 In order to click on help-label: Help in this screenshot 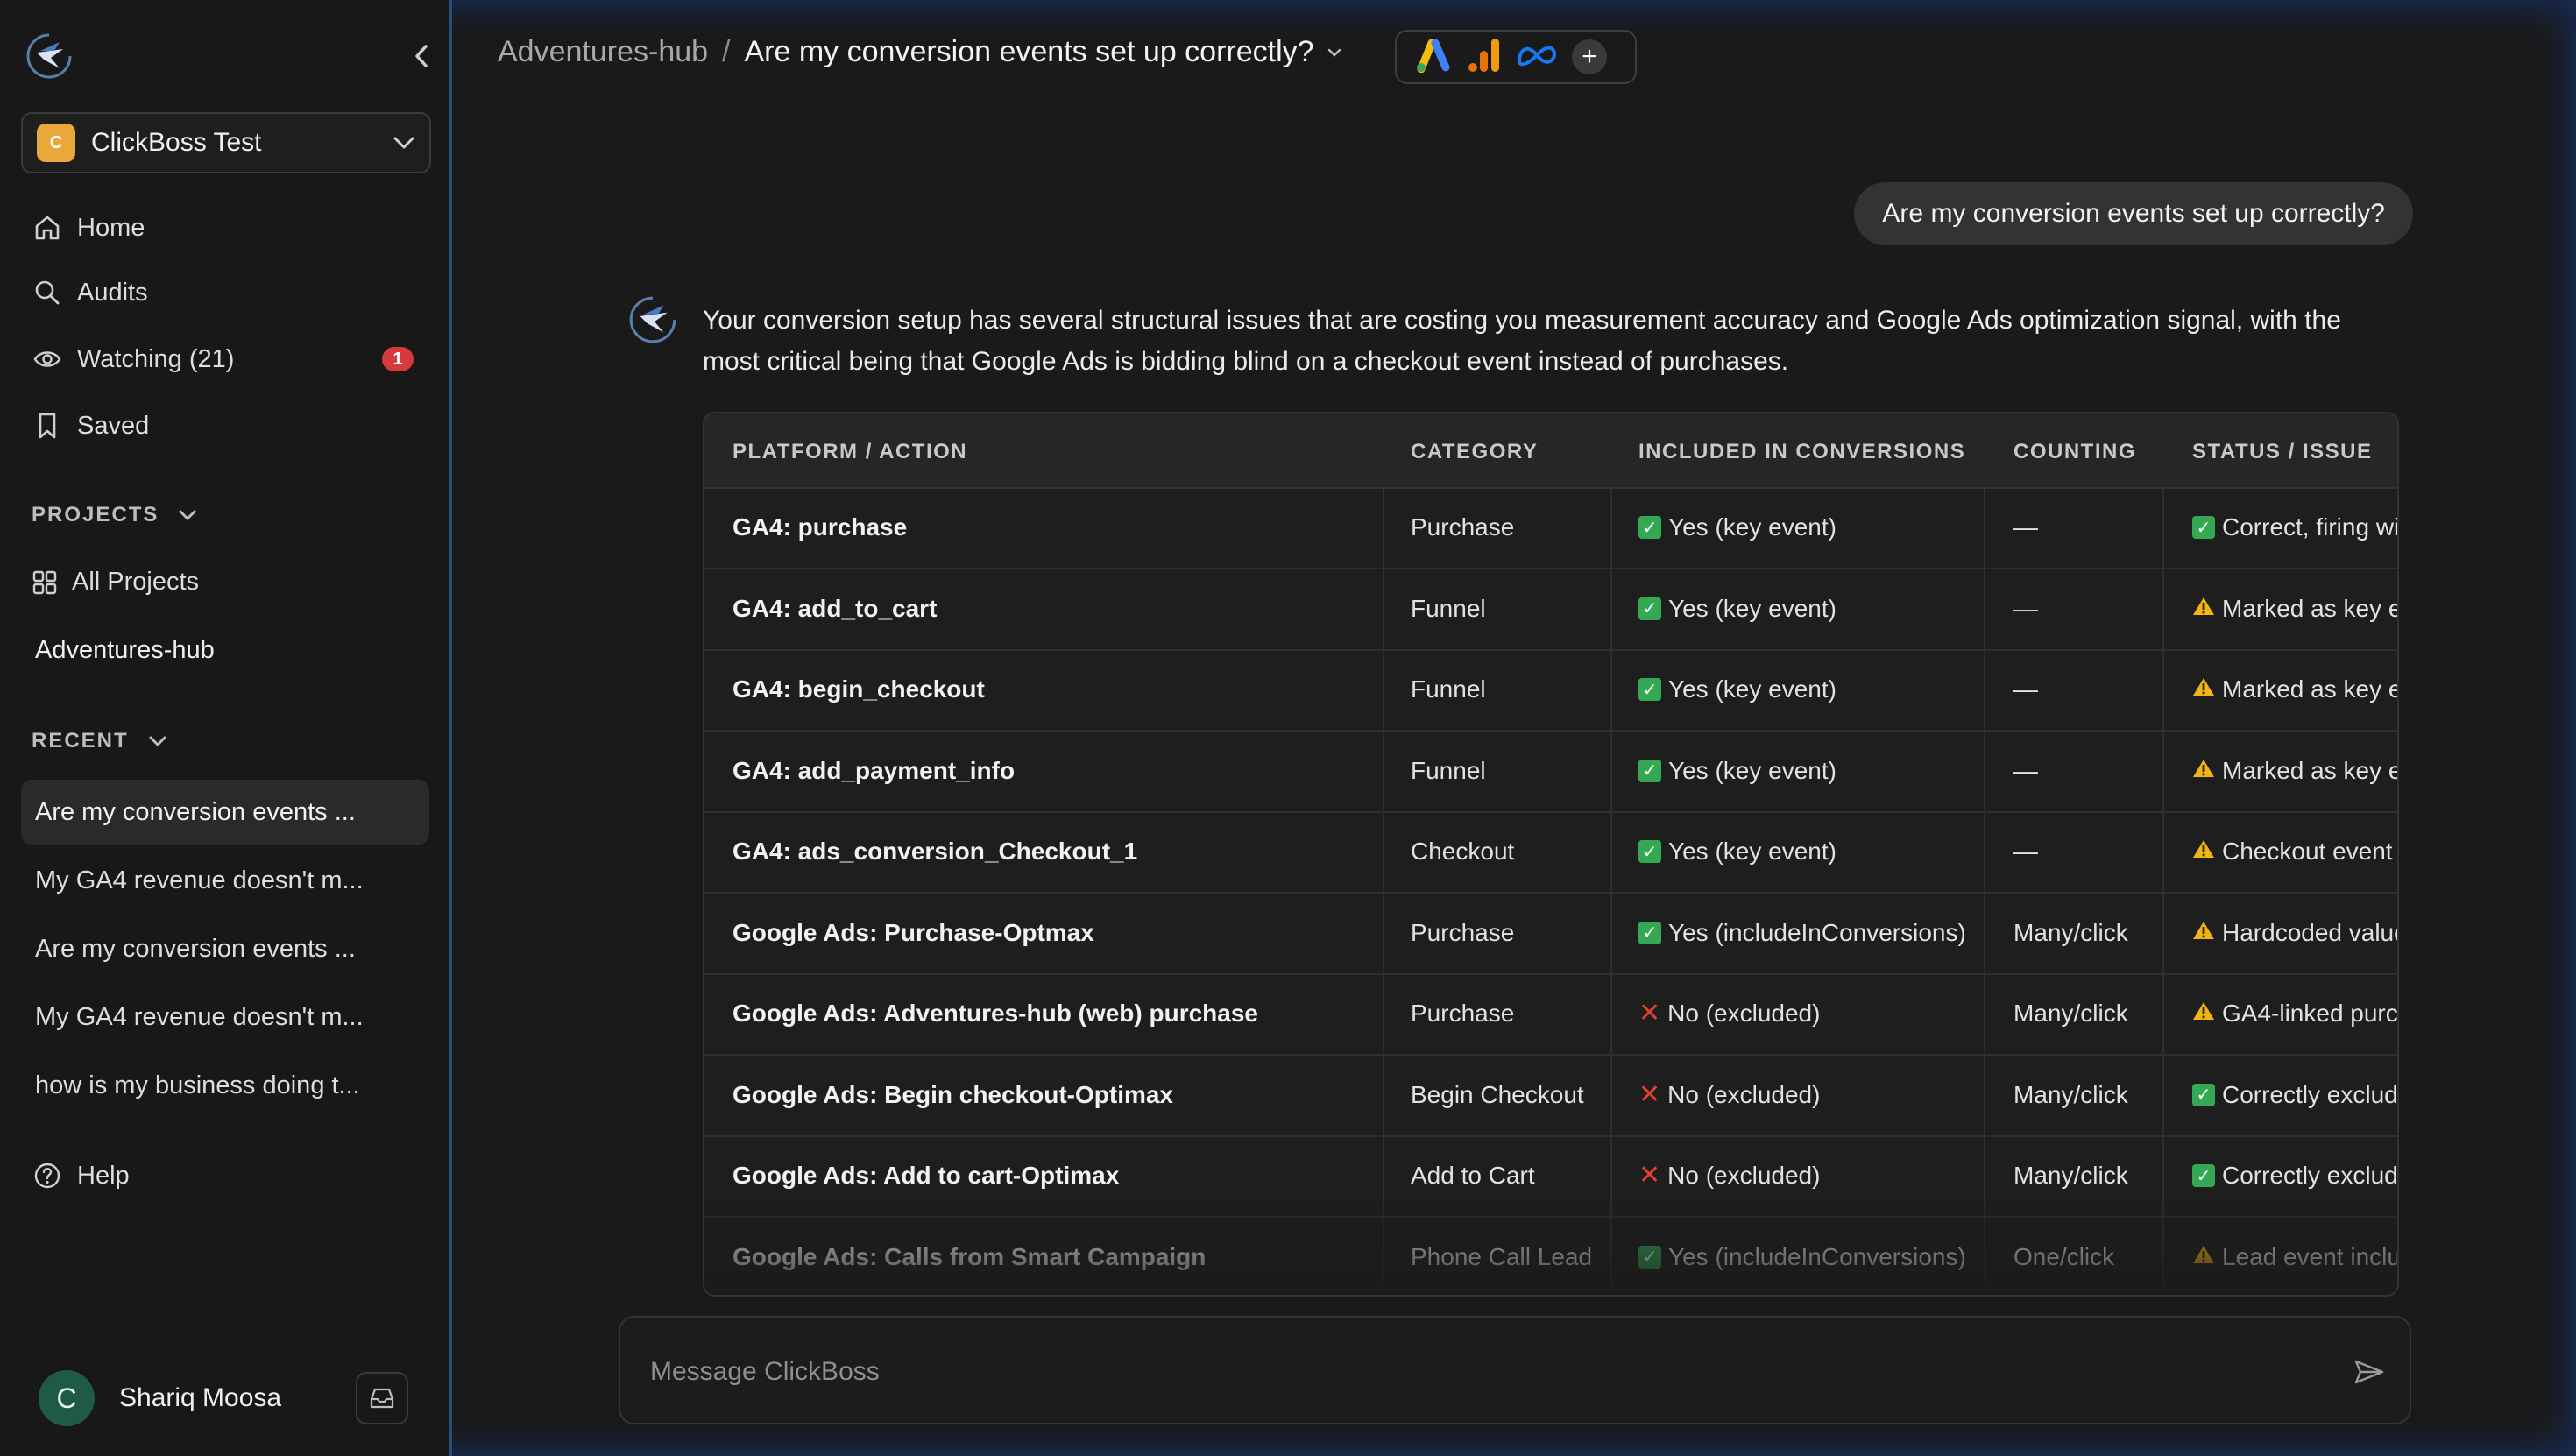, I will do `click(103, 1175)`.